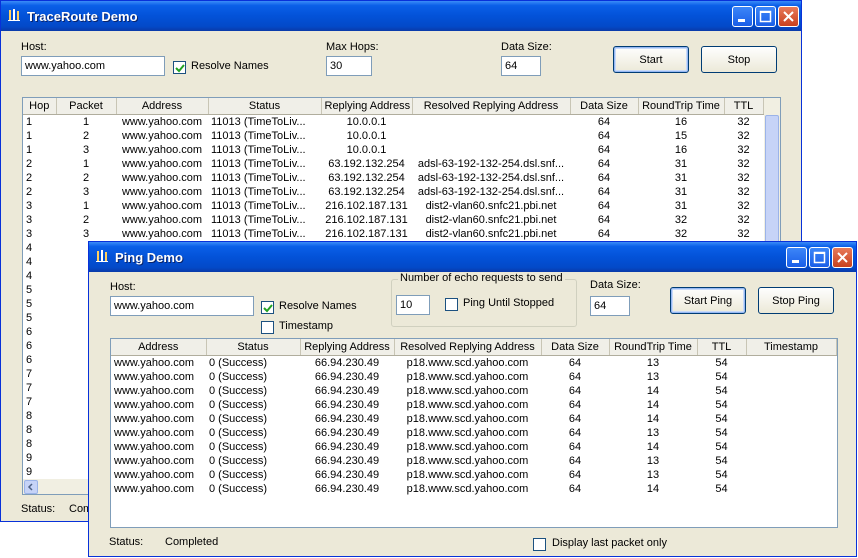 This screenshot has height=558, width=858. I want to click on chevron-left-icon, so click(30, 487).